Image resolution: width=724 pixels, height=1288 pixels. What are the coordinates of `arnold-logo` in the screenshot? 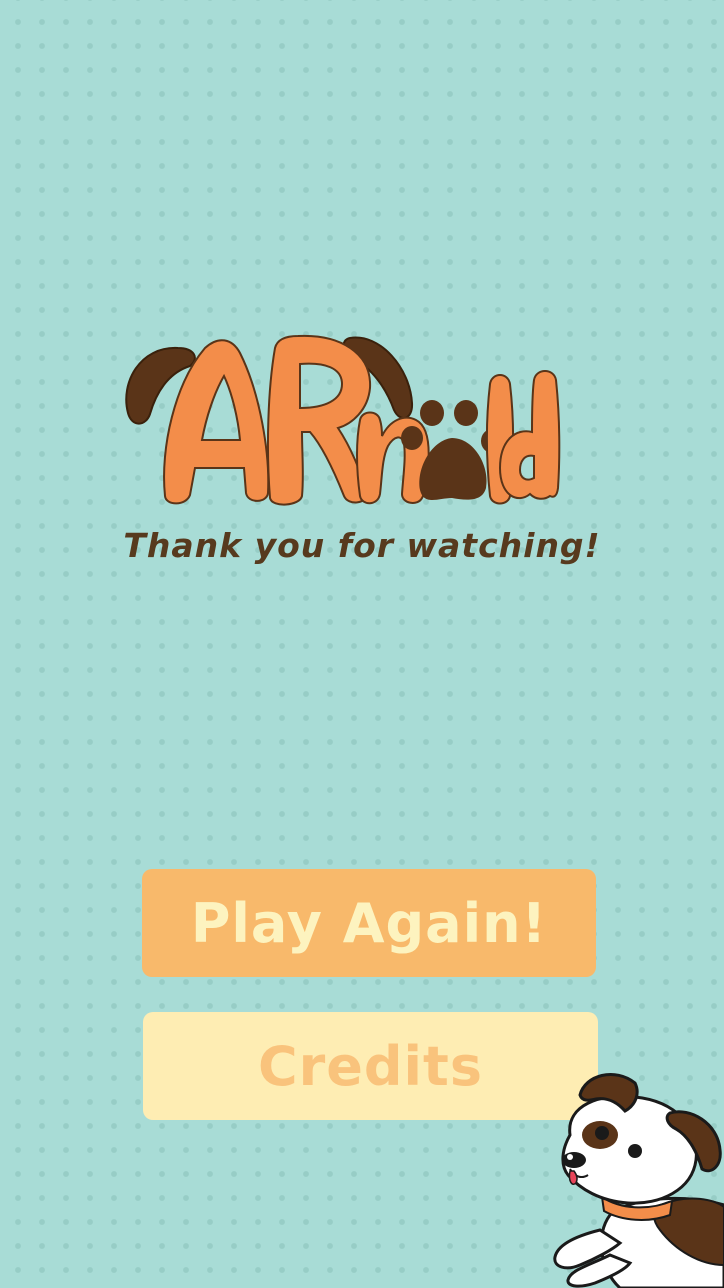 It's located at (350, 418).